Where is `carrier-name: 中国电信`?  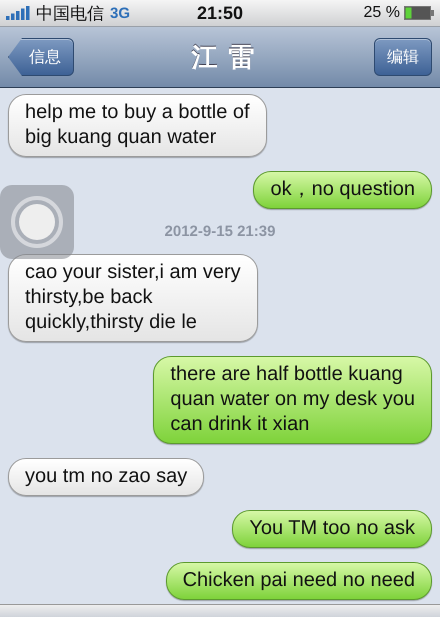
carrier-name: 中国电信 is located at coordinates (70, 13).